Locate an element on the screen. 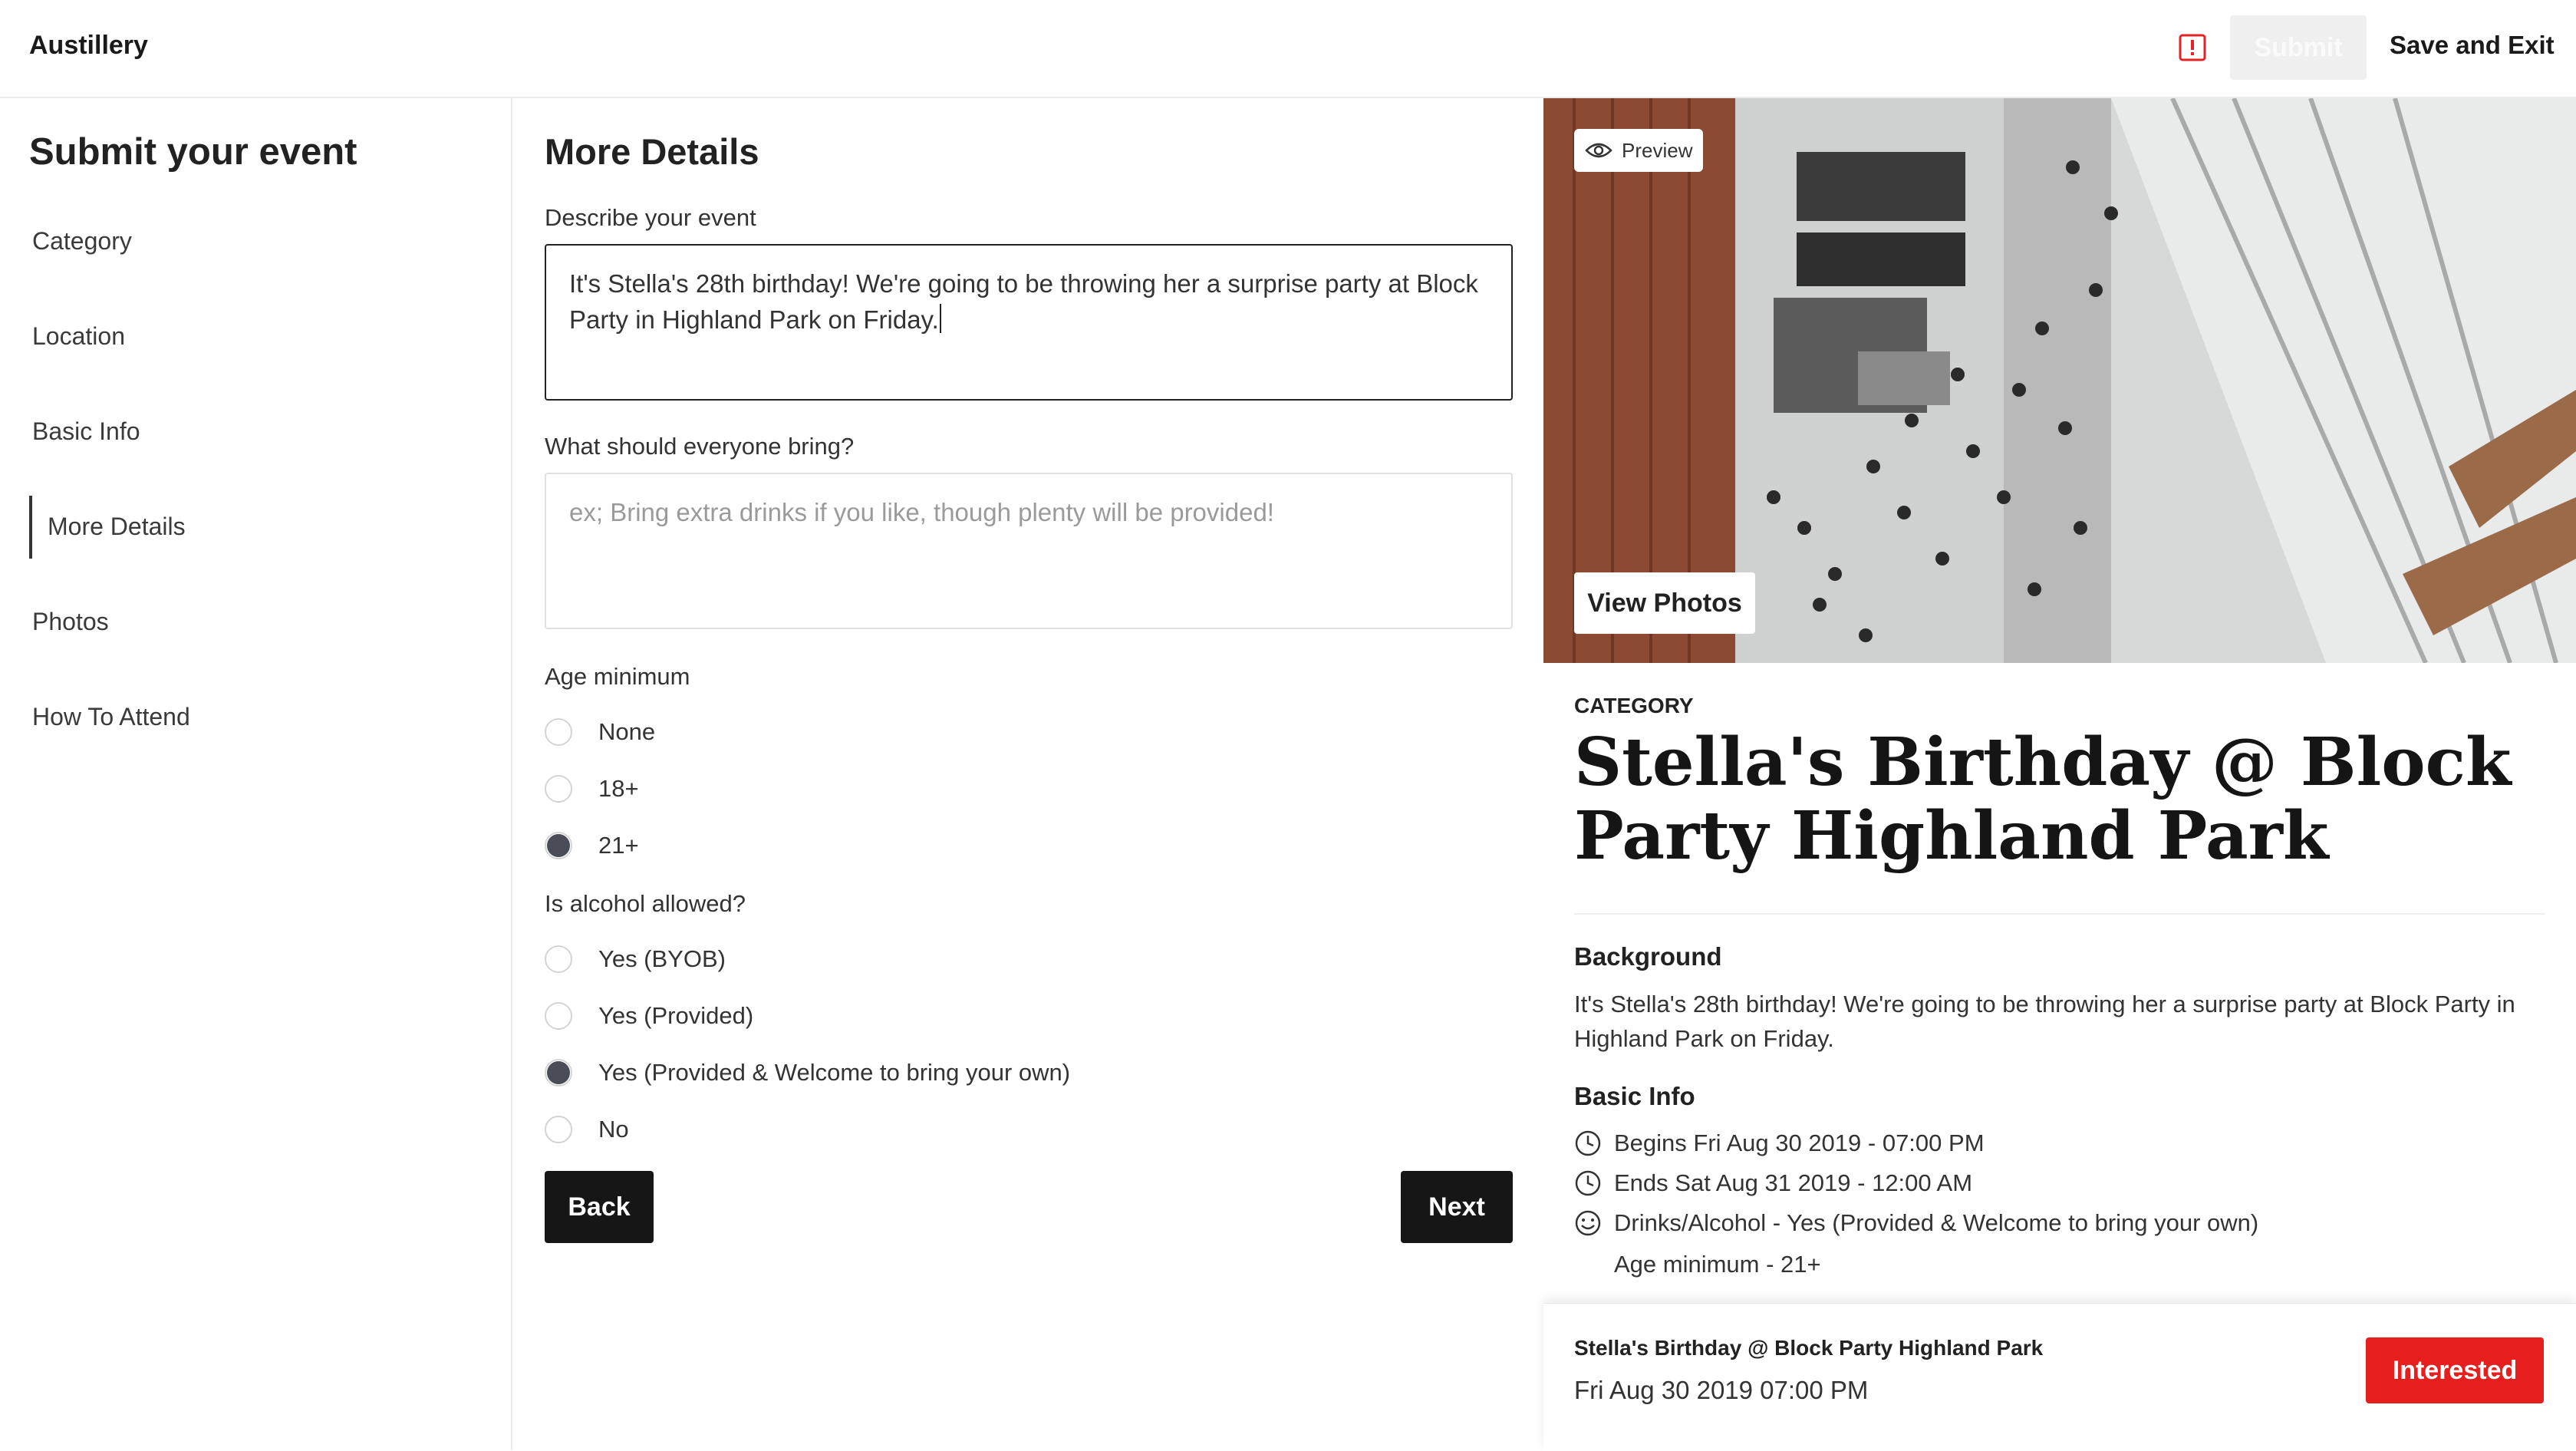 This screenshot has width=2576, height=1451. smiley-icon is located at coordinates (1588, 1223).